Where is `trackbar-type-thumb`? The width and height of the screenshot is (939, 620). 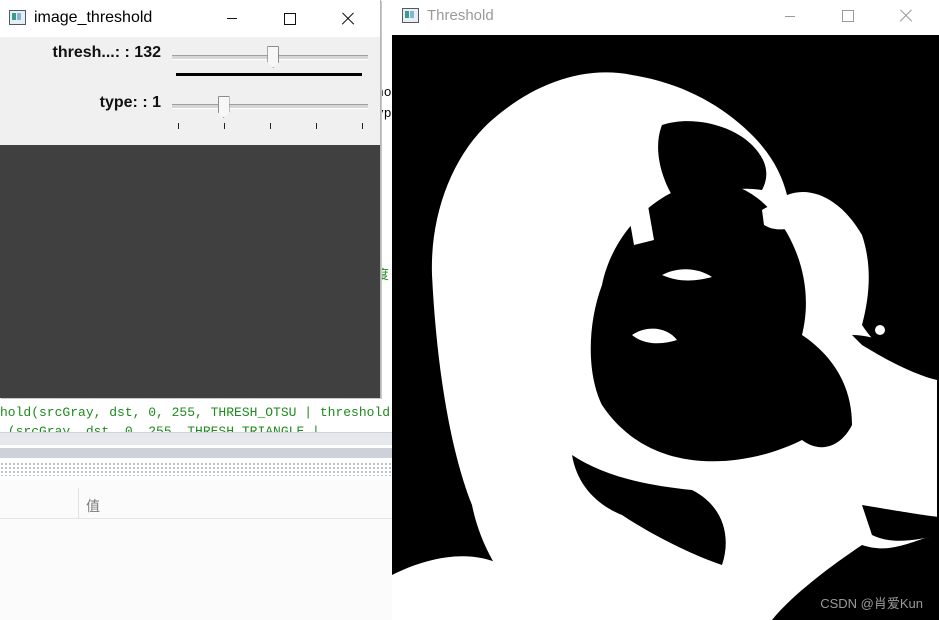
trackbar-type-thumb is located at coordinates (223, 107).